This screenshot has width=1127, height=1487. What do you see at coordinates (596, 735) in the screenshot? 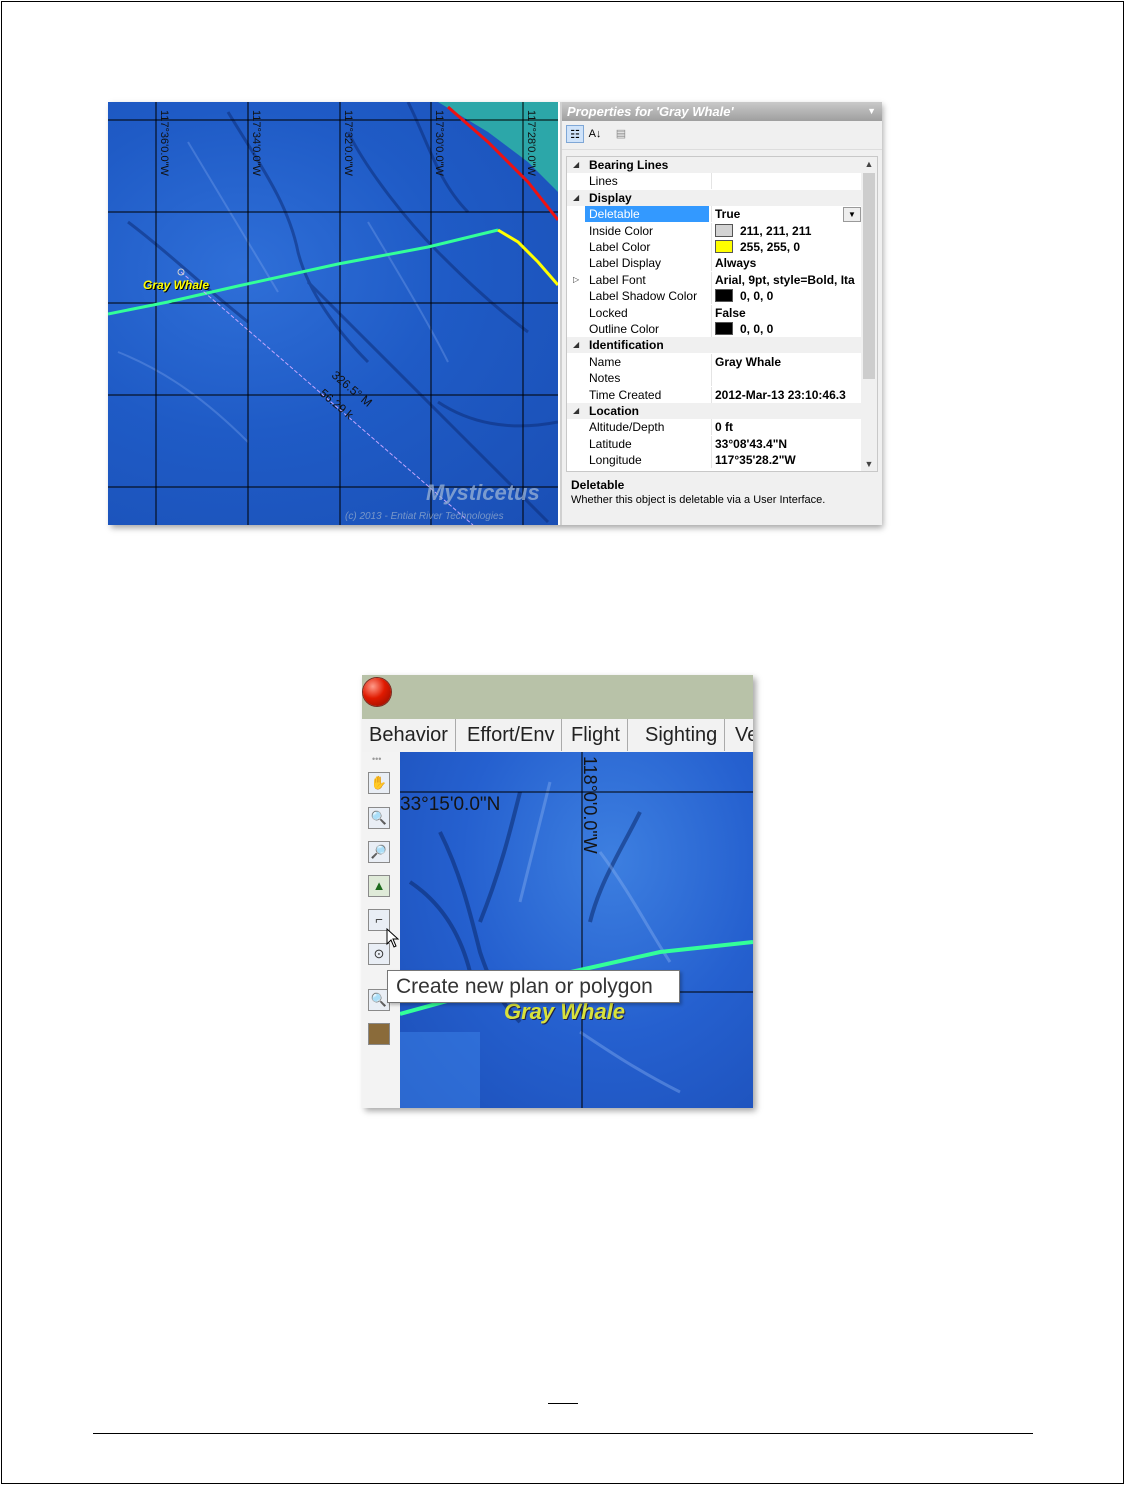
I see `tab-flight: Flight` at bounding box center [596, 735].